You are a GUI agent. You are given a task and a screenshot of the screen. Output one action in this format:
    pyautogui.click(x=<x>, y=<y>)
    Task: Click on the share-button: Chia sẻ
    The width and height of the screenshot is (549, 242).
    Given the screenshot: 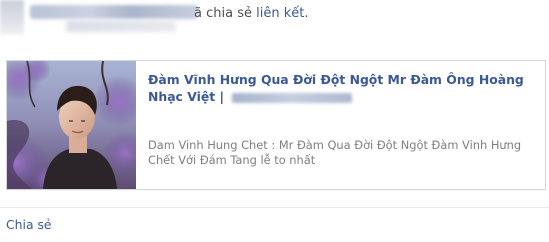 What is the action you would take?
    pyautogui.click(x=29, y=224)
    